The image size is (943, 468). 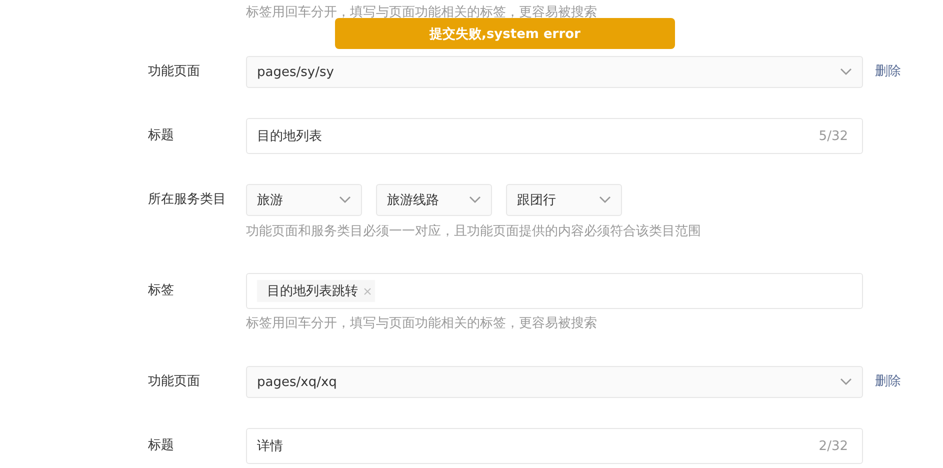 What do you see at coordinates (833, 446) in the screenshot?
I see `char-counter: 2/32` at bounding box center [833, 446].